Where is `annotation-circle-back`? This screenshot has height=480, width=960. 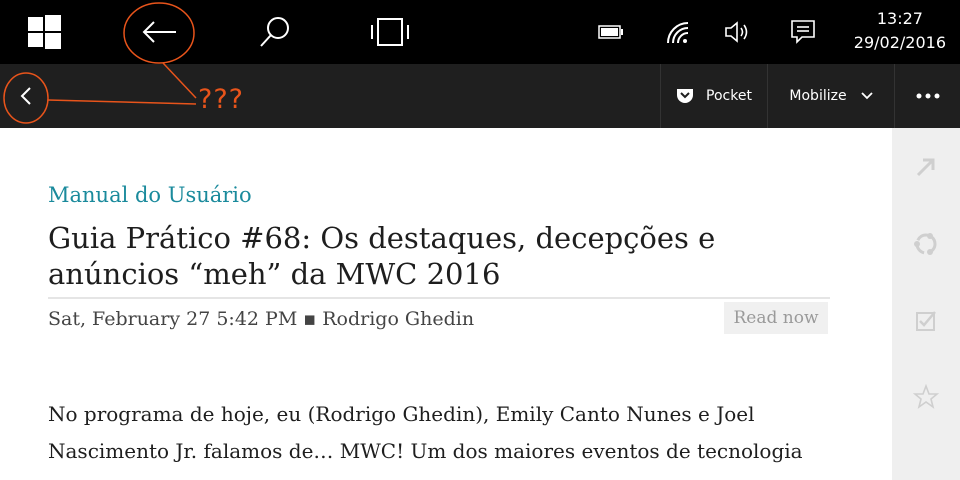 annotation-circle-back is located at coordinates (159, 33).